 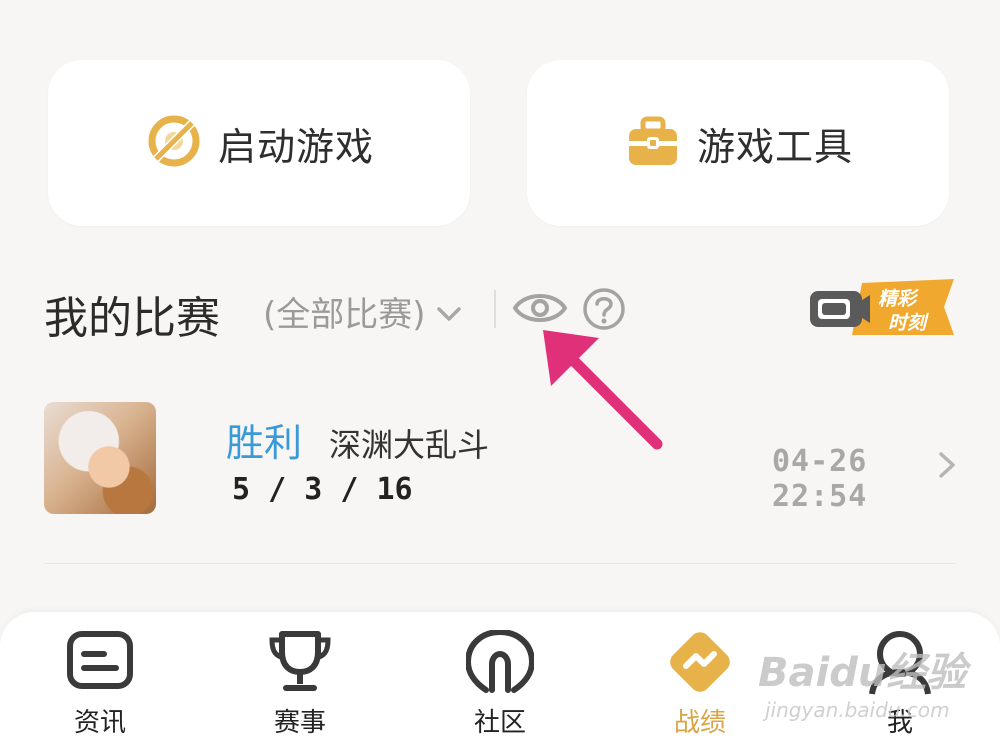 I want to click on launch-game-label: 启动游戏, so click(x=295, y=146).